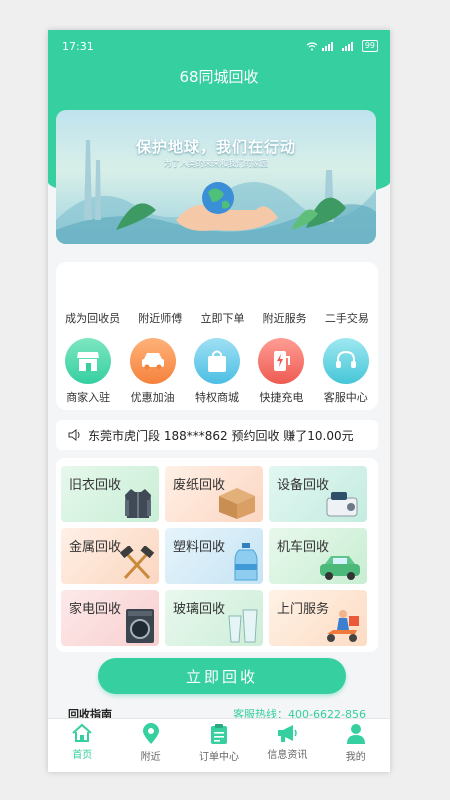 The width and height of the screenshot is (450, 800). Describe the element at coordinates (214, 618) in the screenshot. I see `category-glass: 玻璃回收` at that location.